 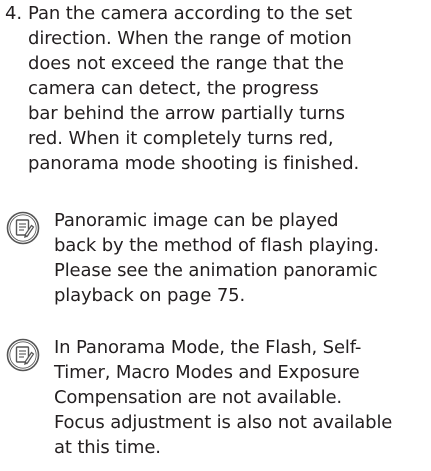 I want to click on note-line: Please see the animation panoramic, so click(x=216, y=270).